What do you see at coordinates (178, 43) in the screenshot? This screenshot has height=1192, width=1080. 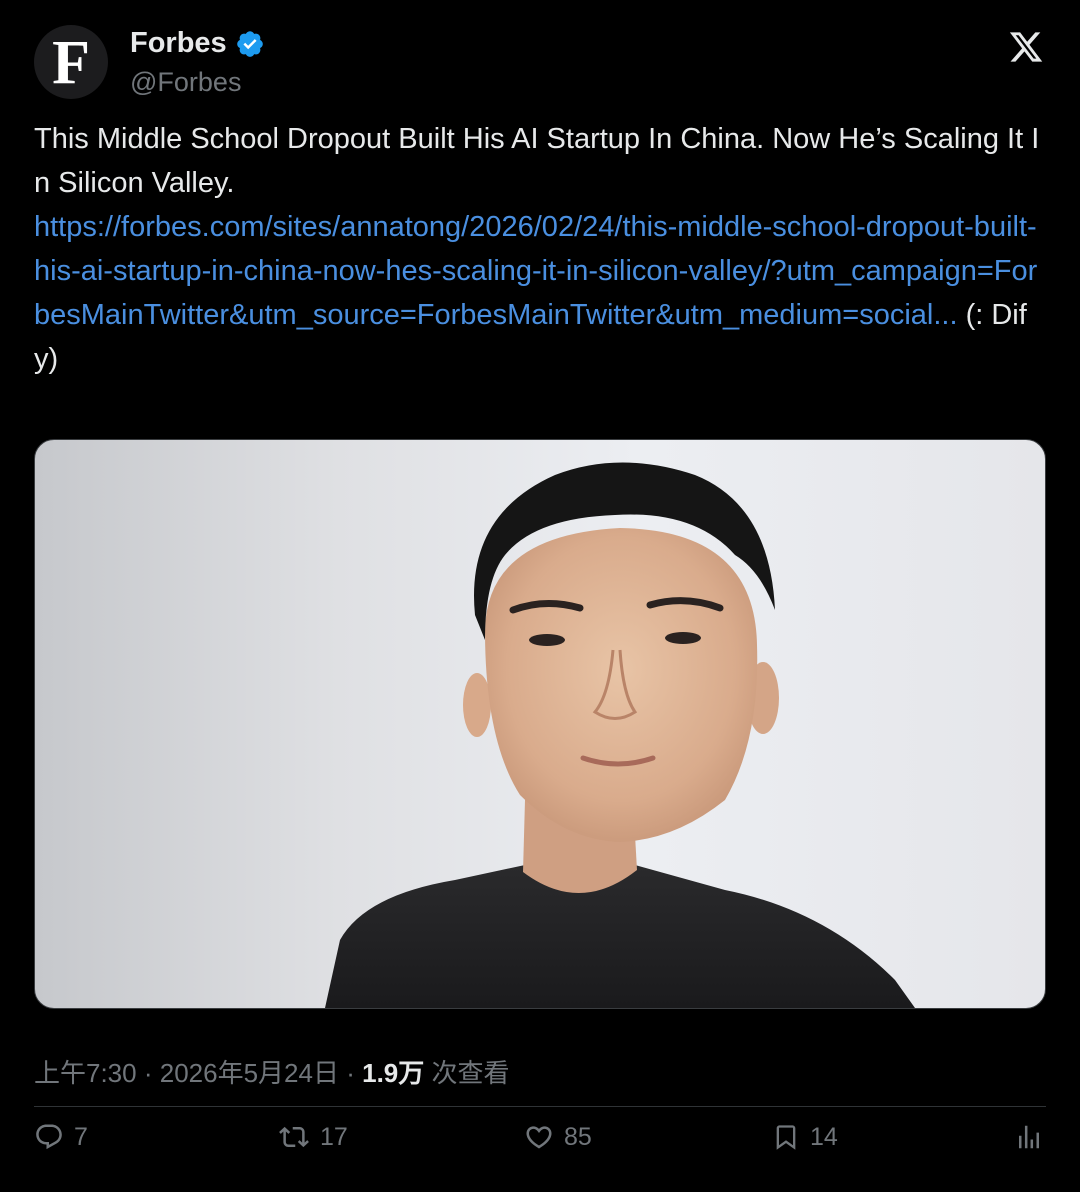 I see `display-name: Forbes` at bounding box center [178, 43].